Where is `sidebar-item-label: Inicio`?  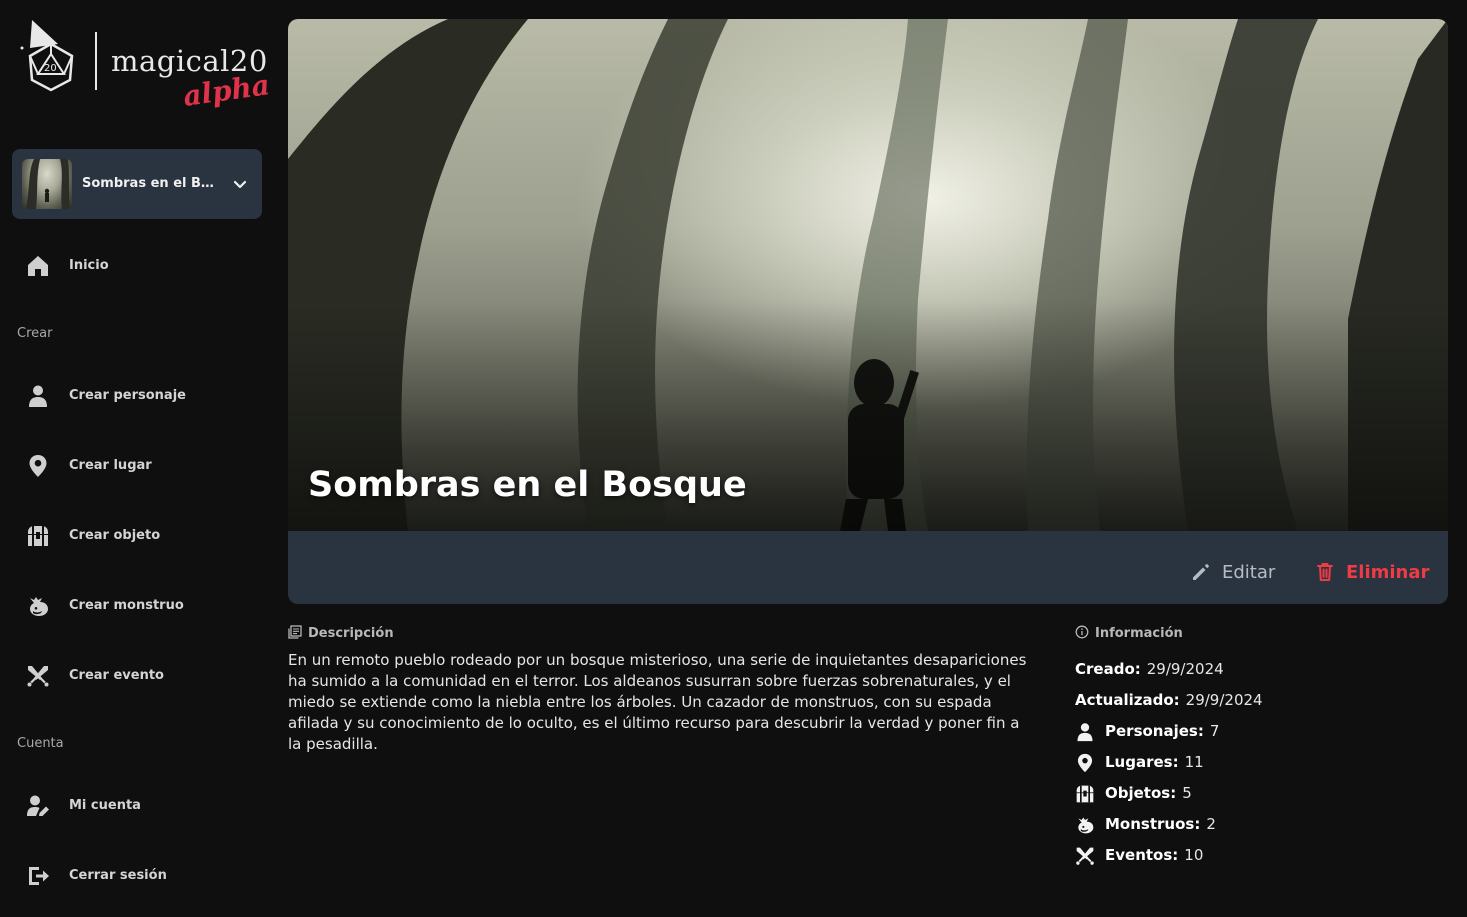
sidebar-item-label: Inicio is located at coordinates (89, 265).